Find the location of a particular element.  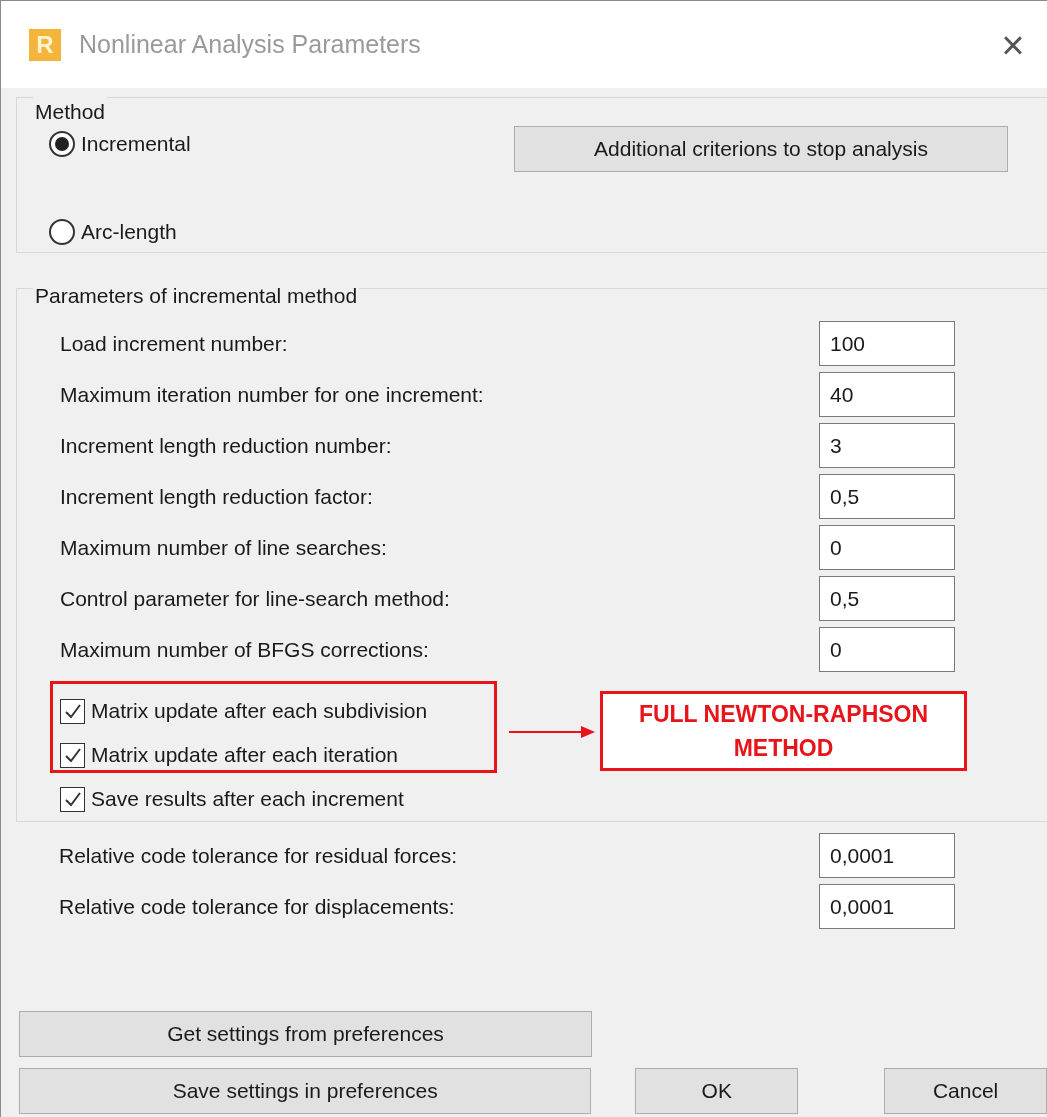

input-field: 3 is located at coordinates (887, 445).